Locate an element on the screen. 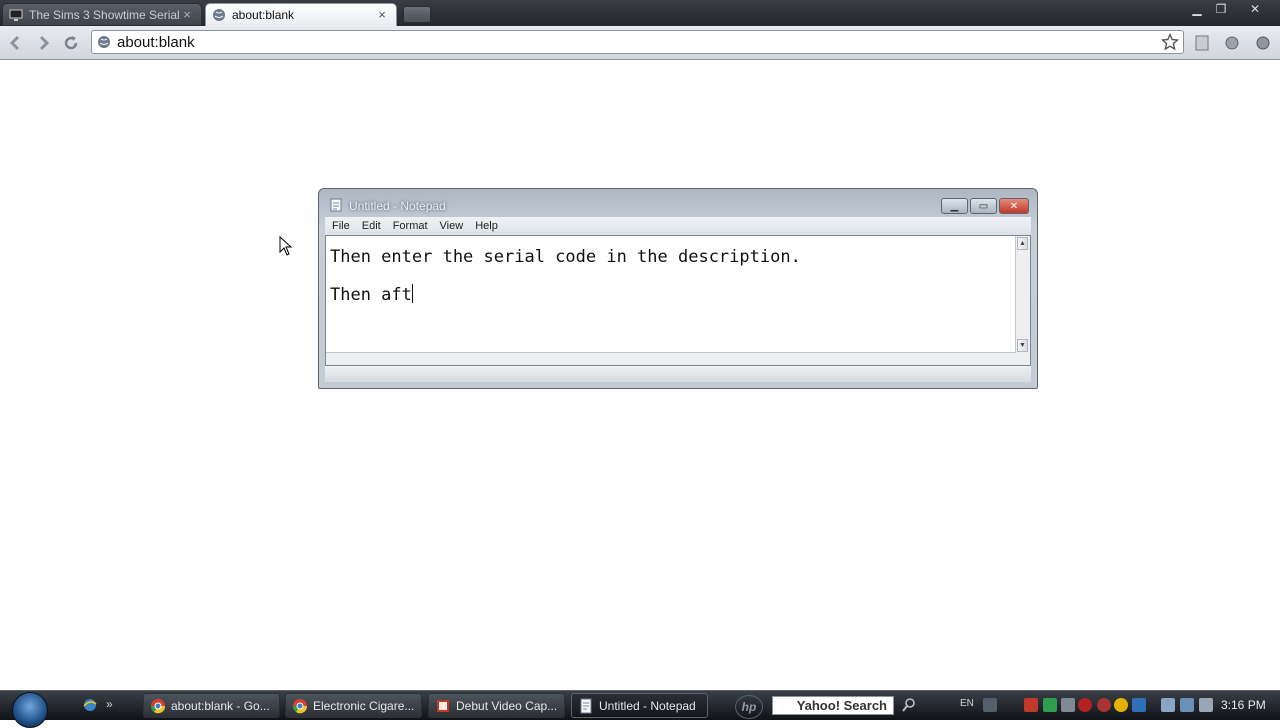 This screenshot has width=1280, height=728. menu-edit: Edit is located at coordinates (371, 226).